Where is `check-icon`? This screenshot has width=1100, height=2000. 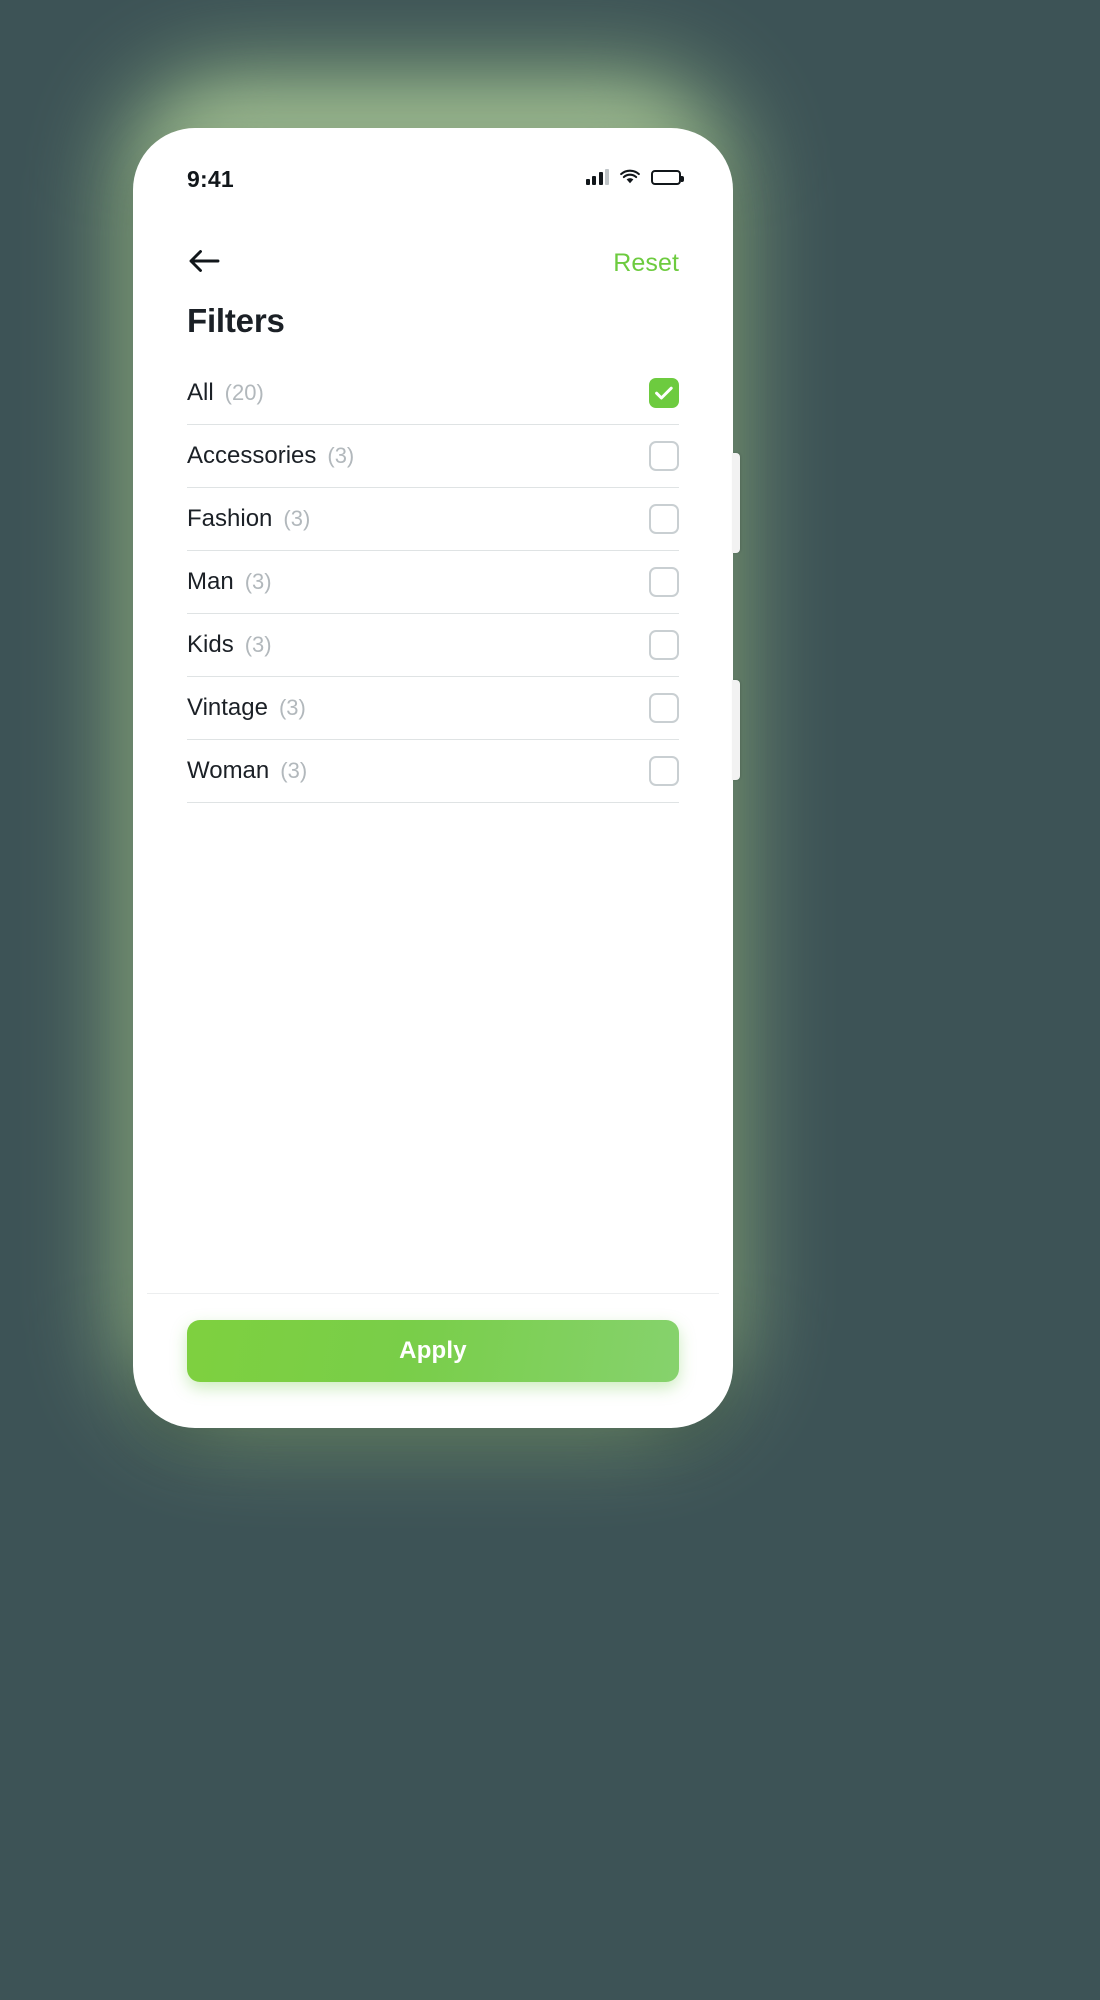 check-icon is located at coordinates (664, 393).